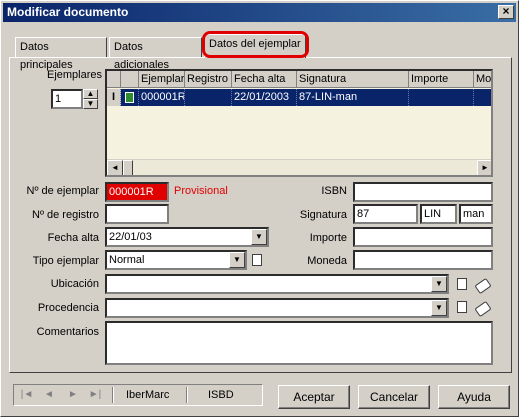 The image size is (519, 417). I want to click on importe-input, so click(423, 237).